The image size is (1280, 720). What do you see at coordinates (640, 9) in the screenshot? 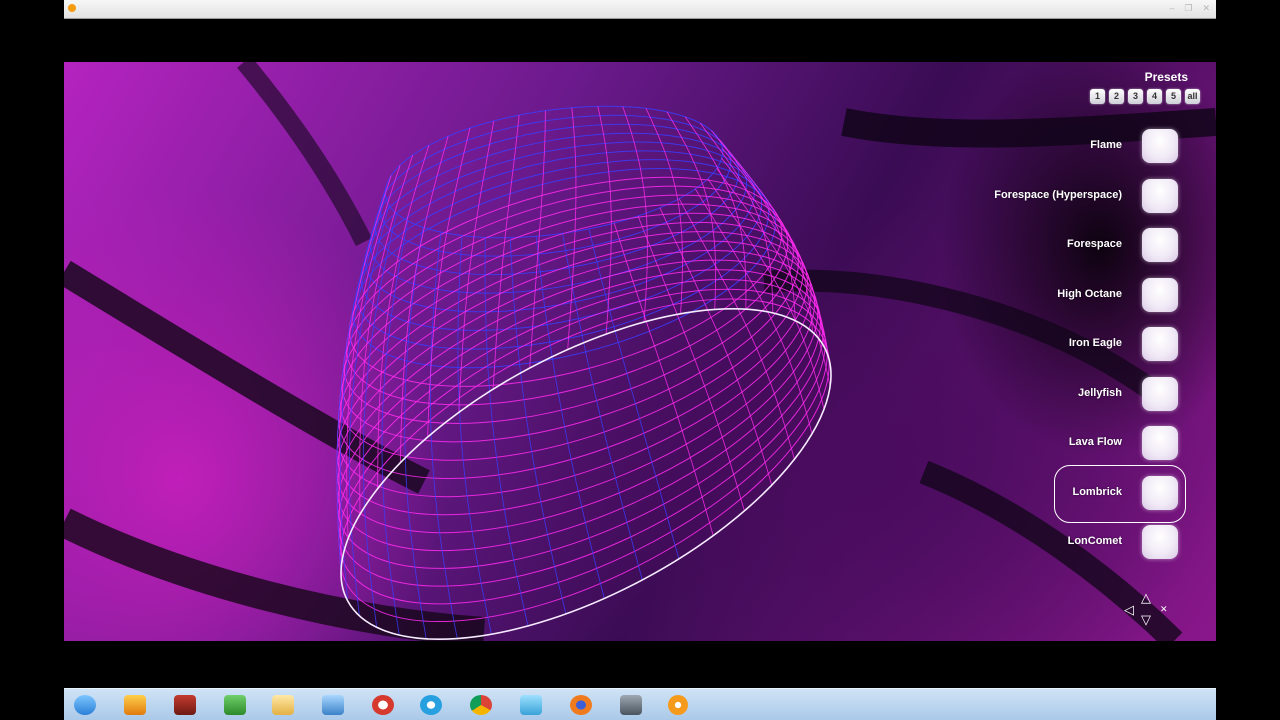
I see `browser-top-bar: – ❐ ✕` at bounding box center [640, 9].